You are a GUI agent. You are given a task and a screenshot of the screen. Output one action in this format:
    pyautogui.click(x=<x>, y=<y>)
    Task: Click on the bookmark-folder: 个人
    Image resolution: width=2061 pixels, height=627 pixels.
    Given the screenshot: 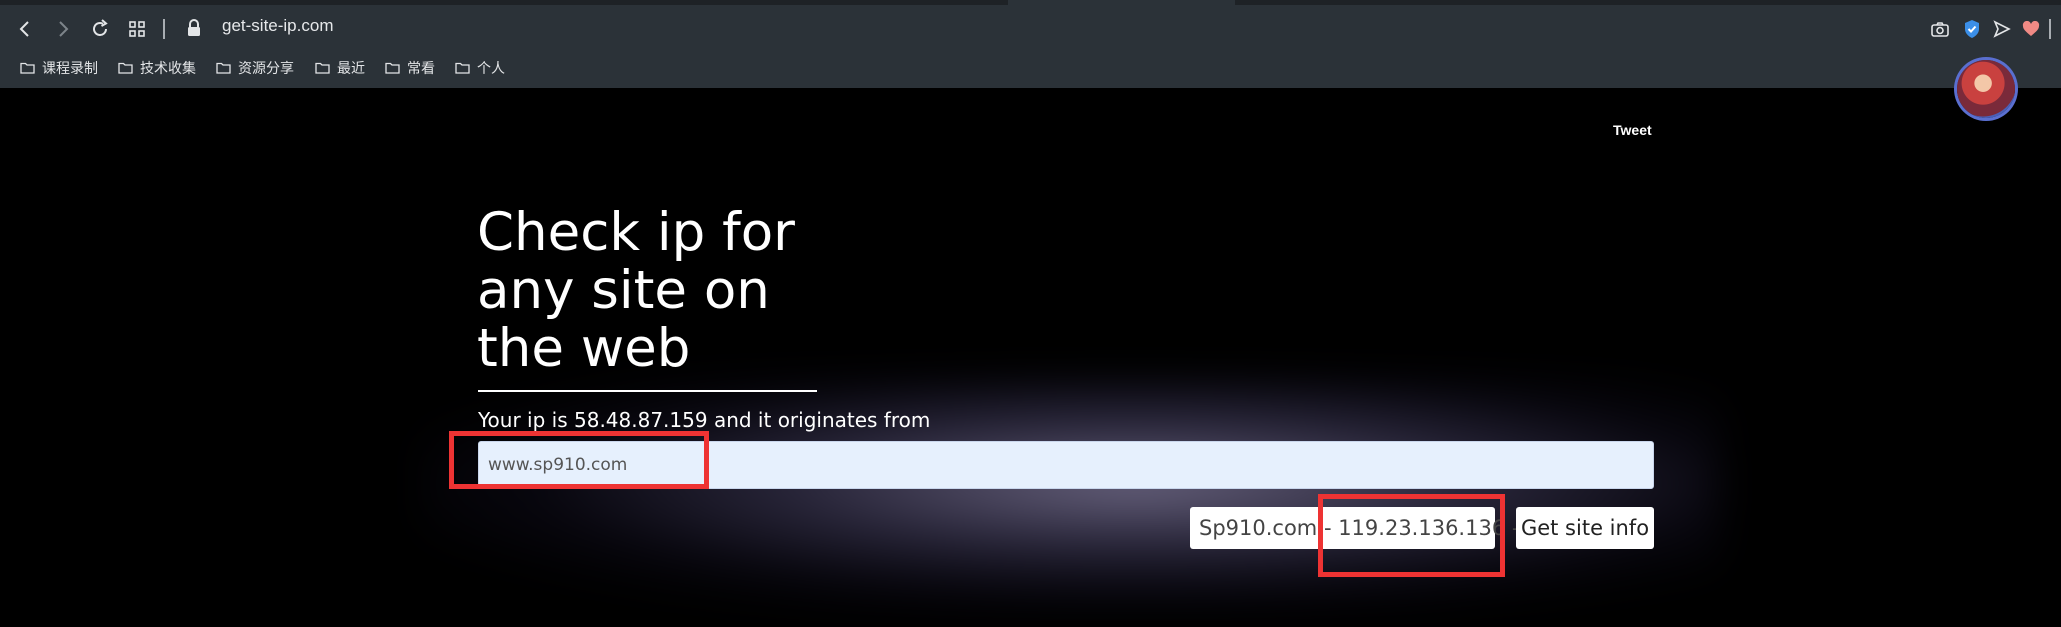 What is the action you would take?
    pyautogui.click(x=480, y=68)
    